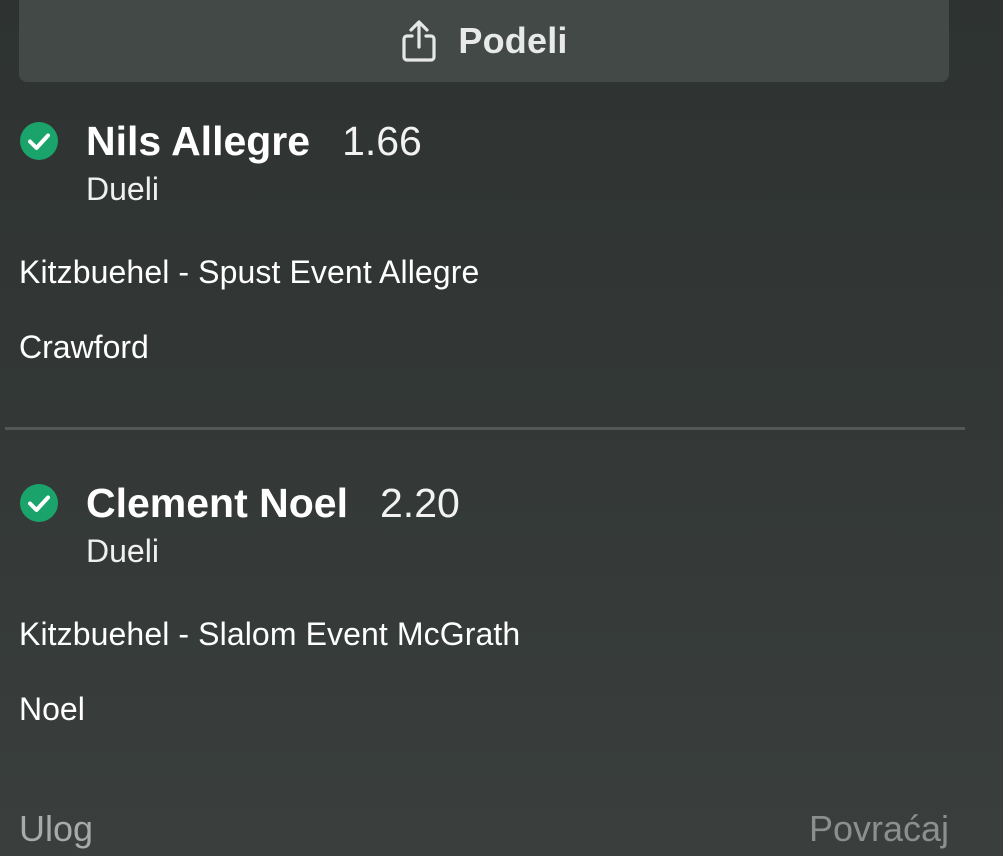 This screenshot has width=1003, height=856. I want to click on event-name: Kitzbuehel - Slalom Event McGrath, so click(270, 634).